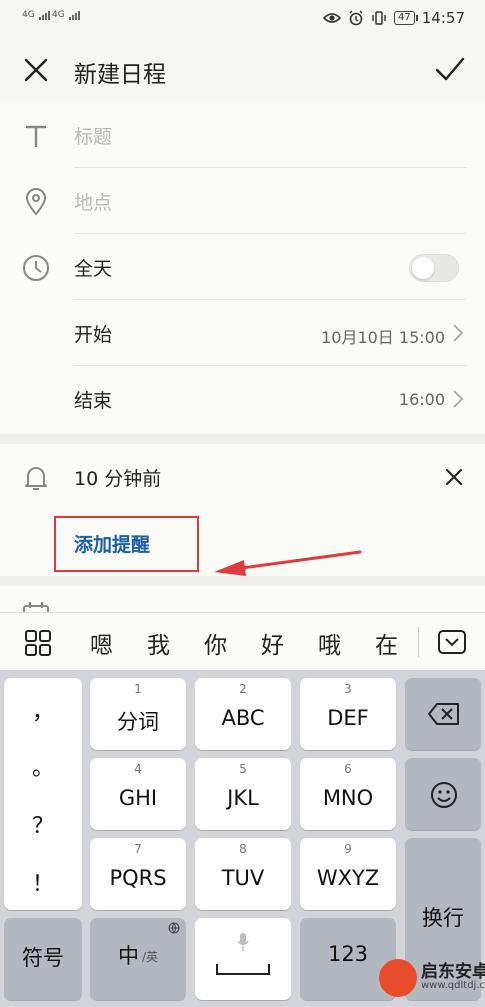 The height and width of the screenshot is (1007, 485). Describe the element at coordinates (28, 15) in the screenshot. I see `network-type-1: 4G` at that location.